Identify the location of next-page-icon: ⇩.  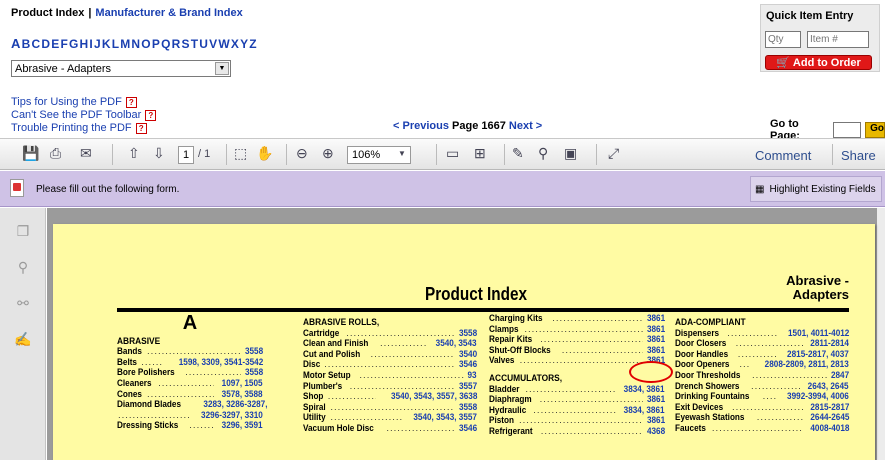
(159, 153).